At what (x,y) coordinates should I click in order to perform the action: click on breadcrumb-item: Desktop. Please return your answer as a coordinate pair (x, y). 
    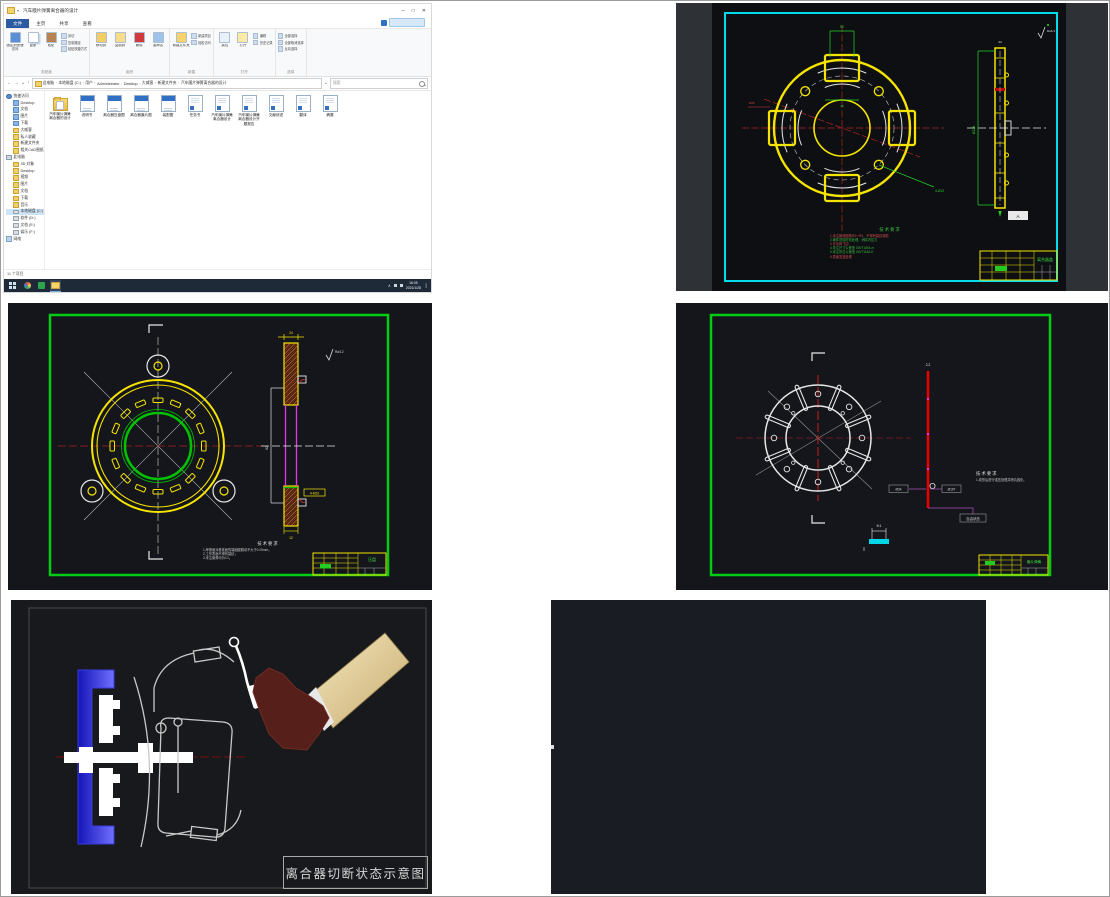
    Looking at the image, I should click on (133, 84).